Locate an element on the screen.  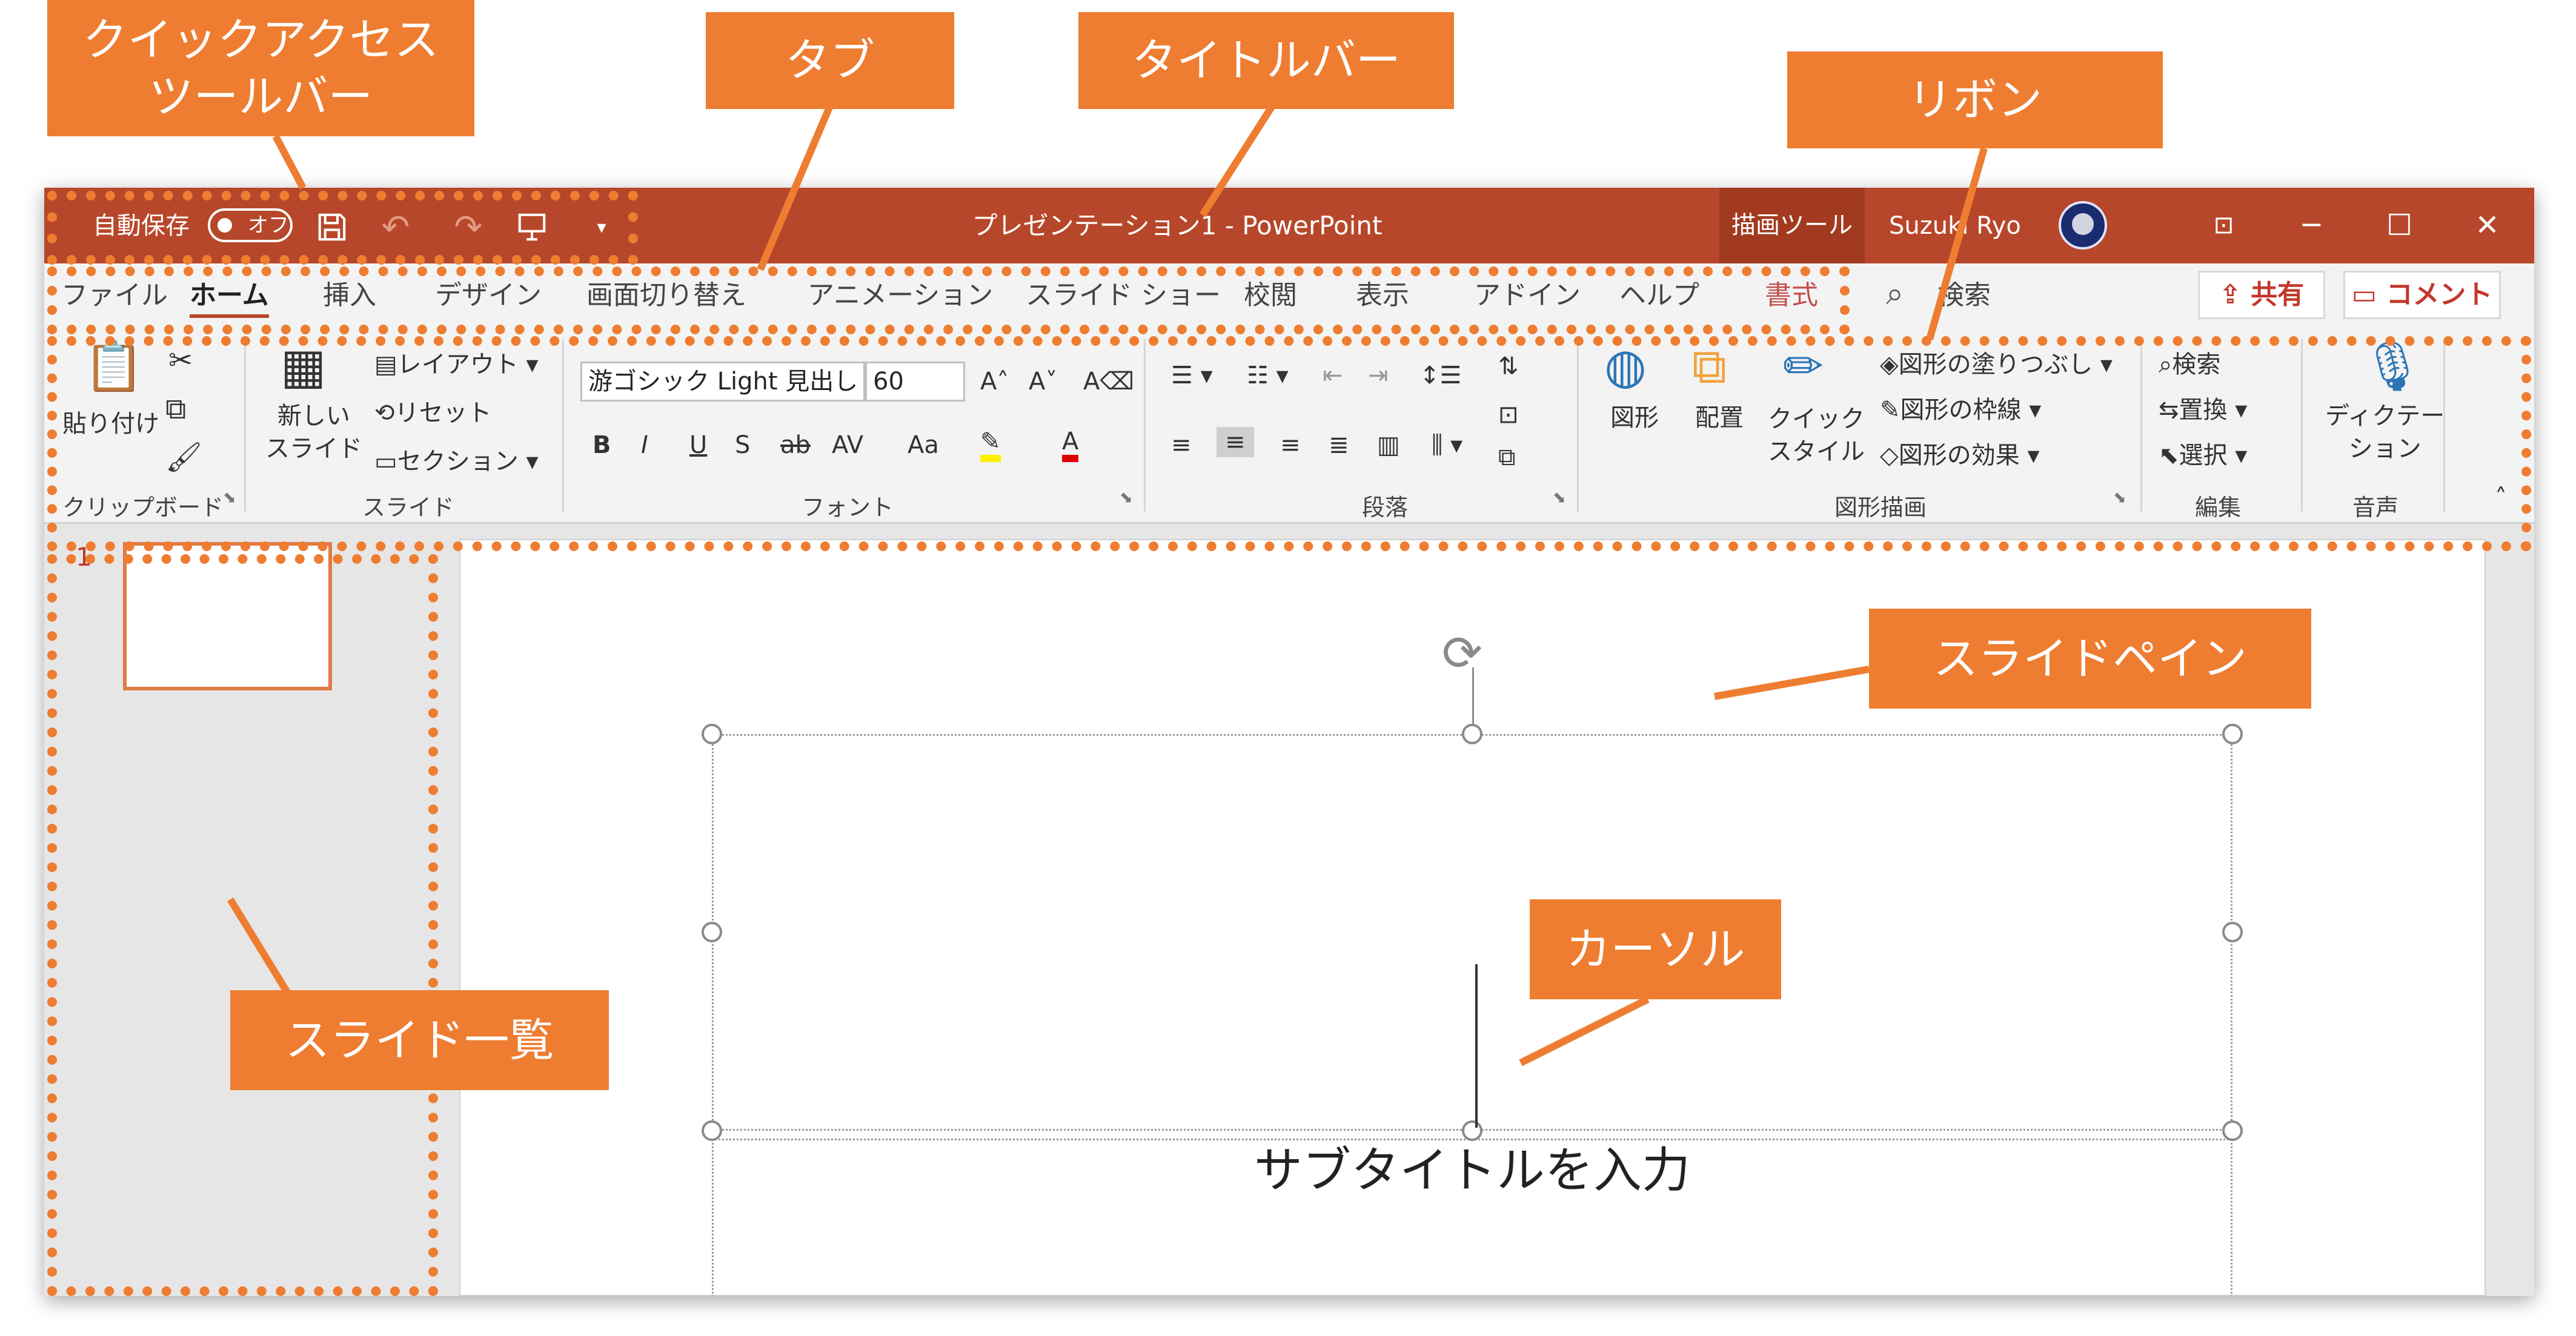
callout-tabs: タブ is located at coordinates (830, 60).